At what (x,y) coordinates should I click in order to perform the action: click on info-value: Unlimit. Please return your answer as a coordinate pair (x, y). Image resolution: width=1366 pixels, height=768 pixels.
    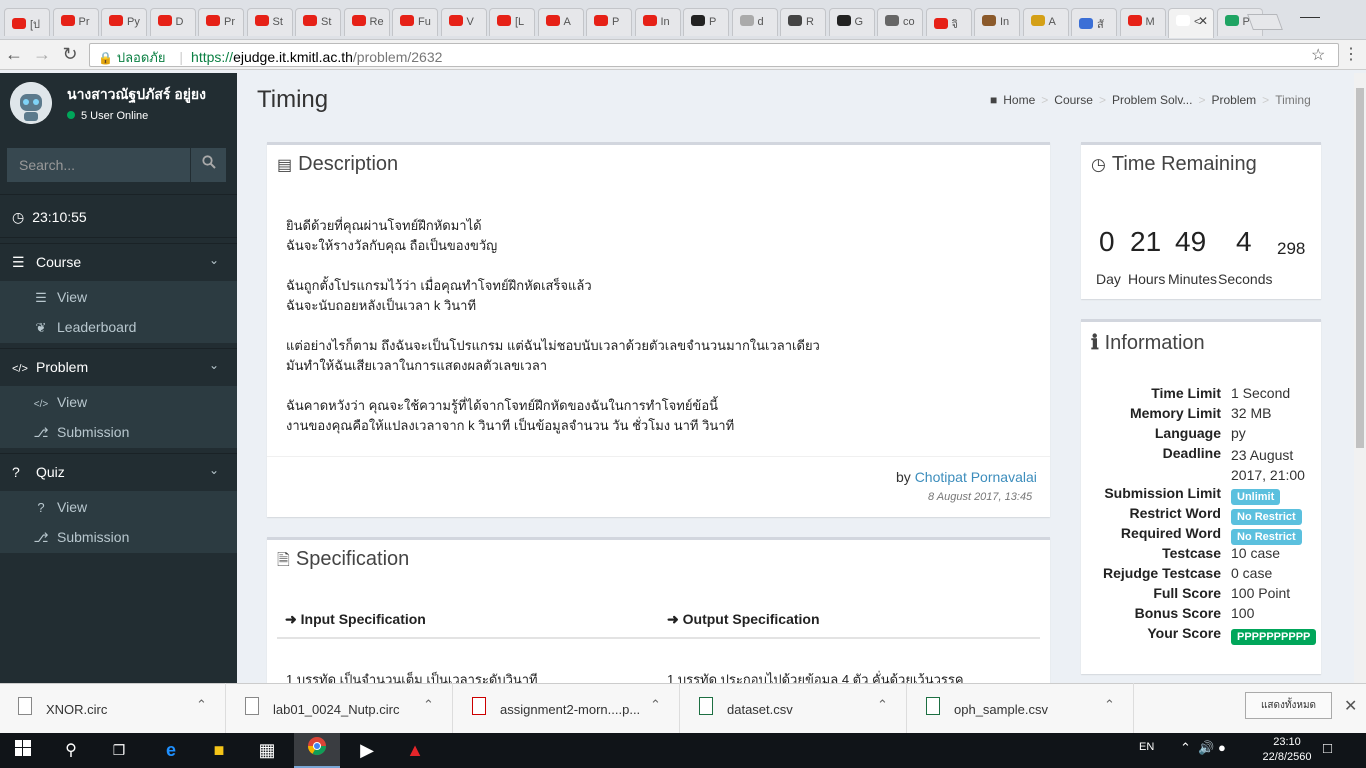
    Looking at the image, I should click on (1256, 496).